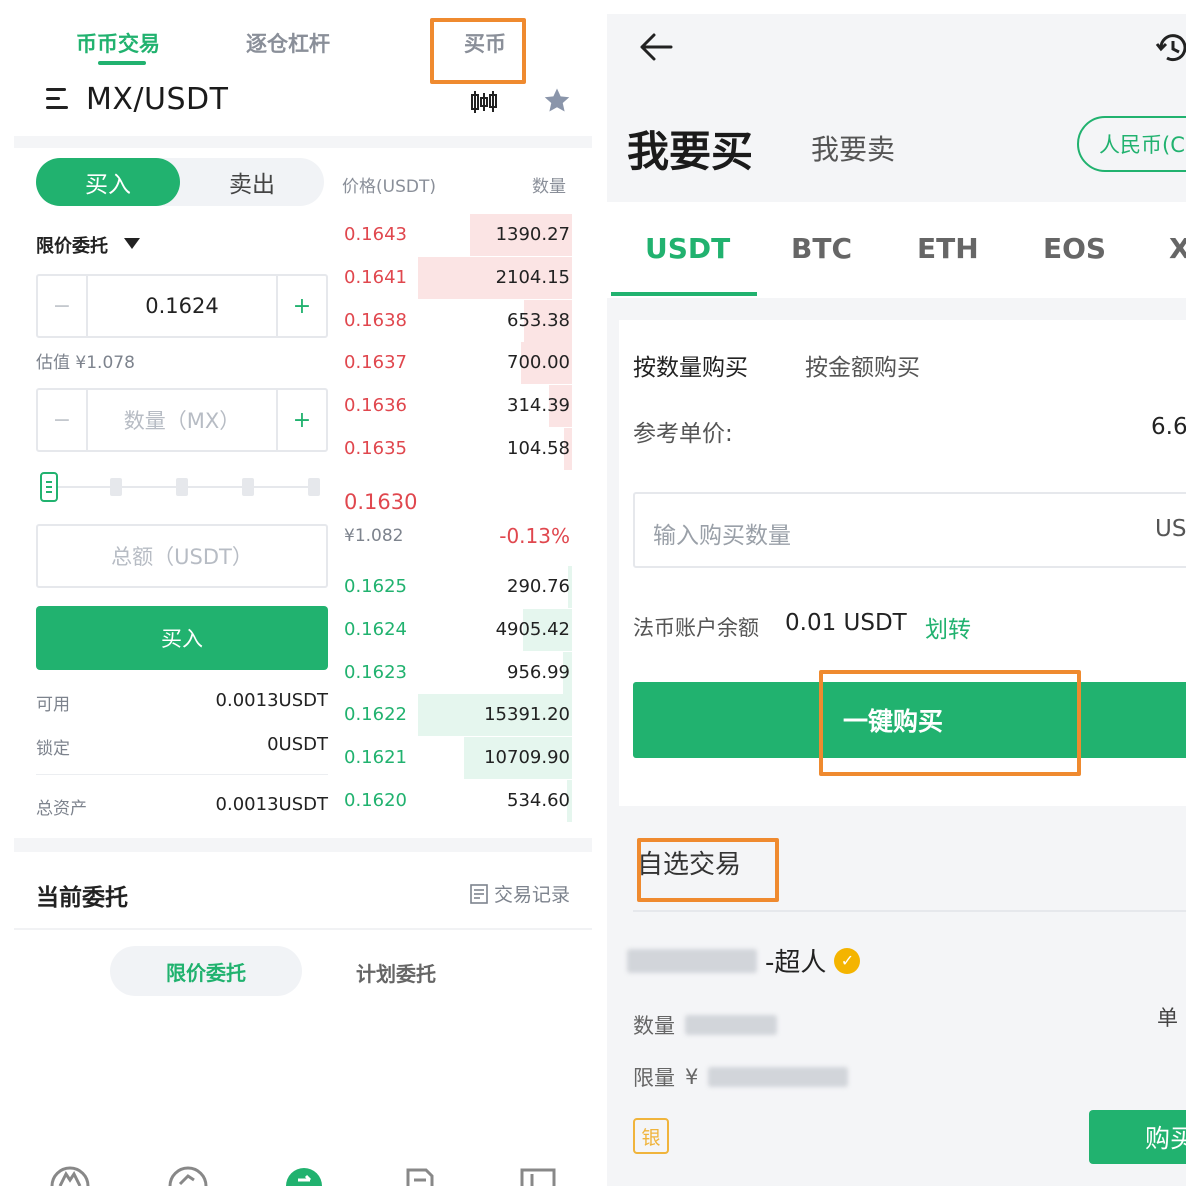 The height and width of the screenshot is (1200, 1200). I want to click on favorite-trades-title: 自选交易, so click(689, 865).